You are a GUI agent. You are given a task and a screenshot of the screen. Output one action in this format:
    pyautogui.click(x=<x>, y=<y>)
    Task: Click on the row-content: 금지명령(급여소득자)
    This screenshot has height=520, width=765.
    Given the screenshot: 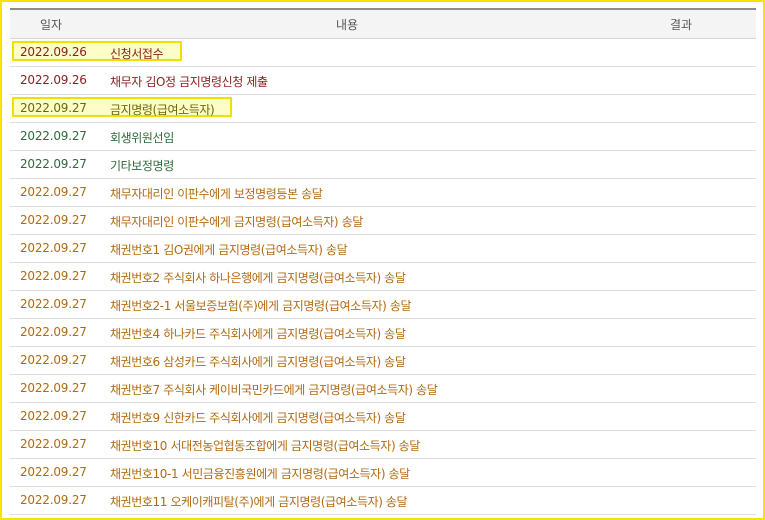 What is the action you would take?
    pyautogui.click(x=162, y=110)
    